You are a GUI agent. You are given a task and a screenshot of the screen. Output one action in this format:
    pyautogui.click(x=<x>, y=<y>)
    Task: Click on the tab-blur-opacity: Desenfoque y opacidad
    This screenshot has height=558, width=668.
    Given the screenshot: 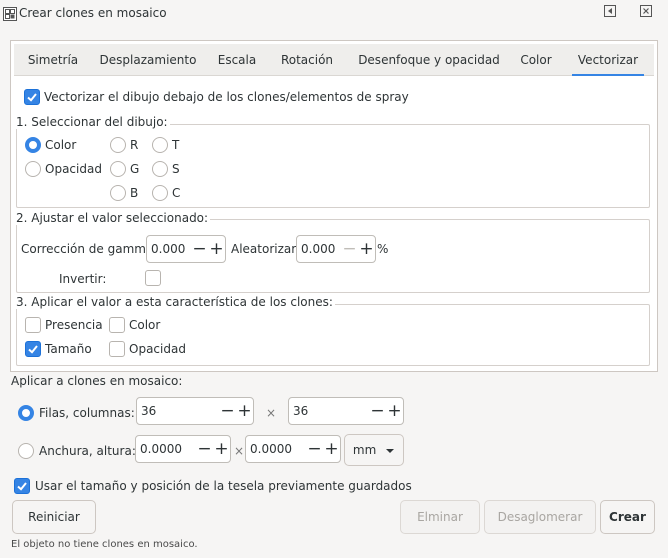 What is the action you would take?
    pyautogui.click(x=429, y=60)
    